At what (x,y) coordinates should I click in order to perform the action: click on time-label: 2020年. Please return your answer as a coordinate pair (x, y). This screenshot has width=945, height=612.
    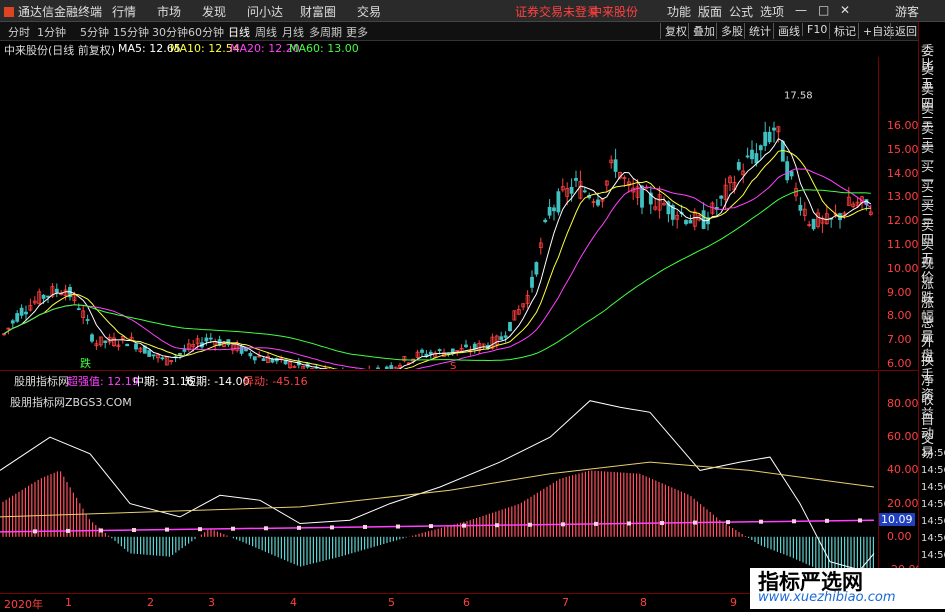
    Looking at the image, I should click on (23, 604).